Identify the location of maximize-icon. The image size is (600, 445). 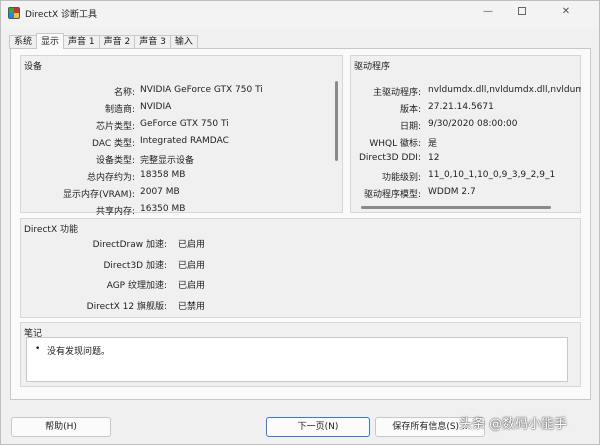
(522, 11).